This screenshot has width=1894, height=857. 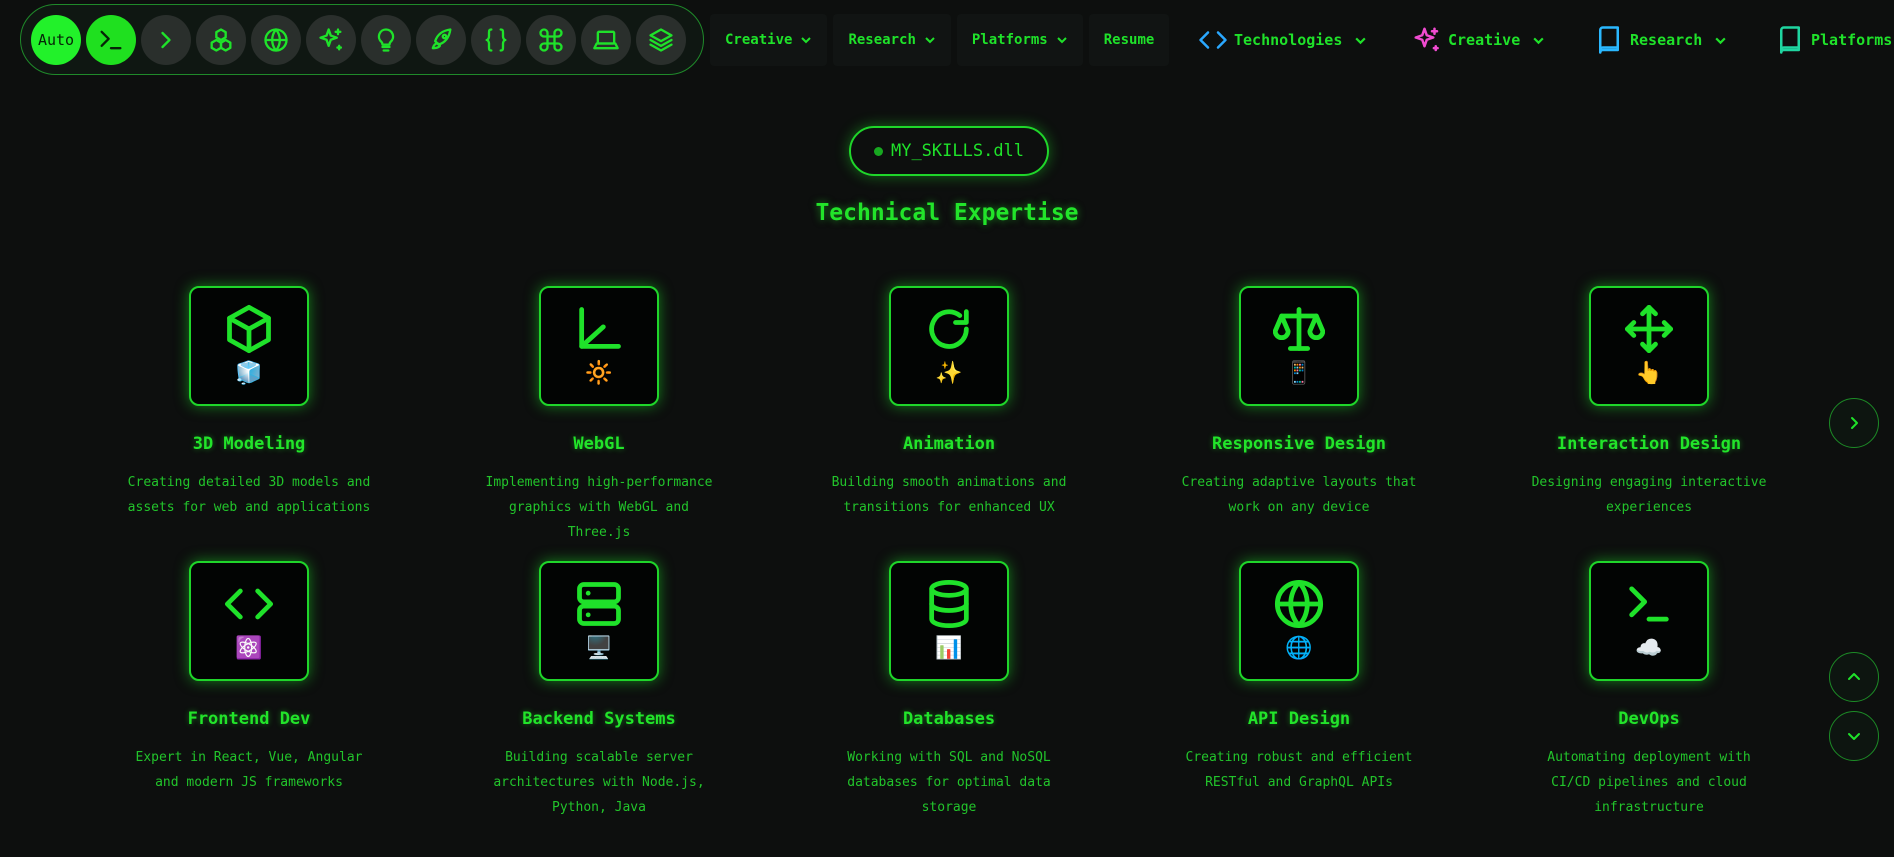 I want to click on laptop-icon, so click(x=606, y=39).